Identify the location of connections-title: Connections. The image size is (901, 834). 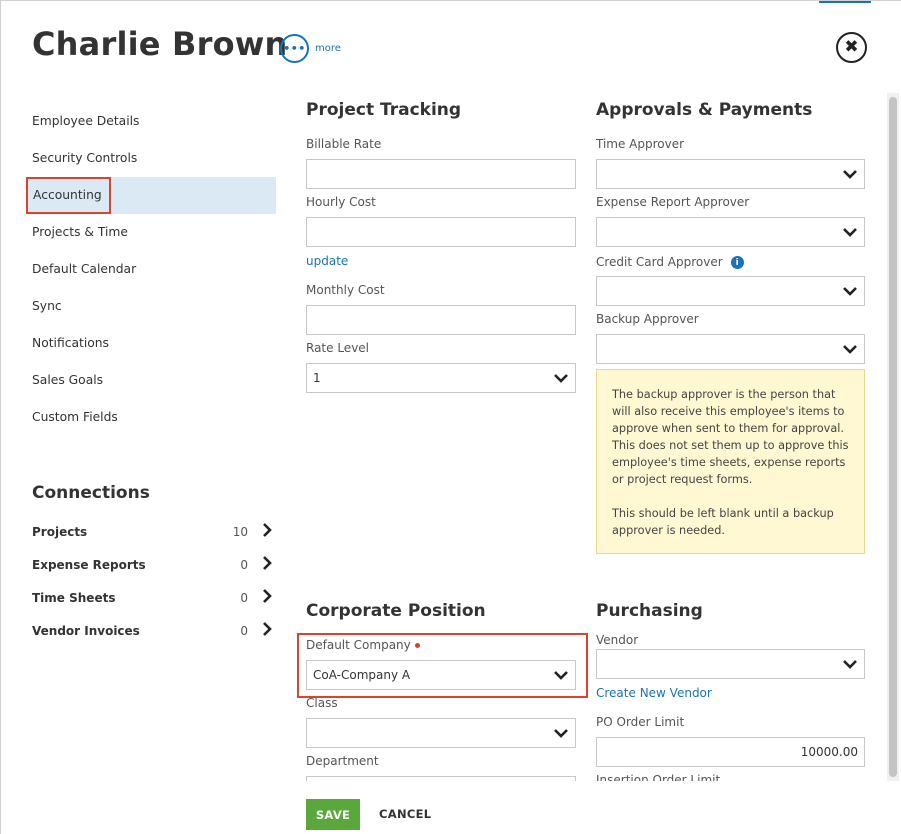
(91, 493).